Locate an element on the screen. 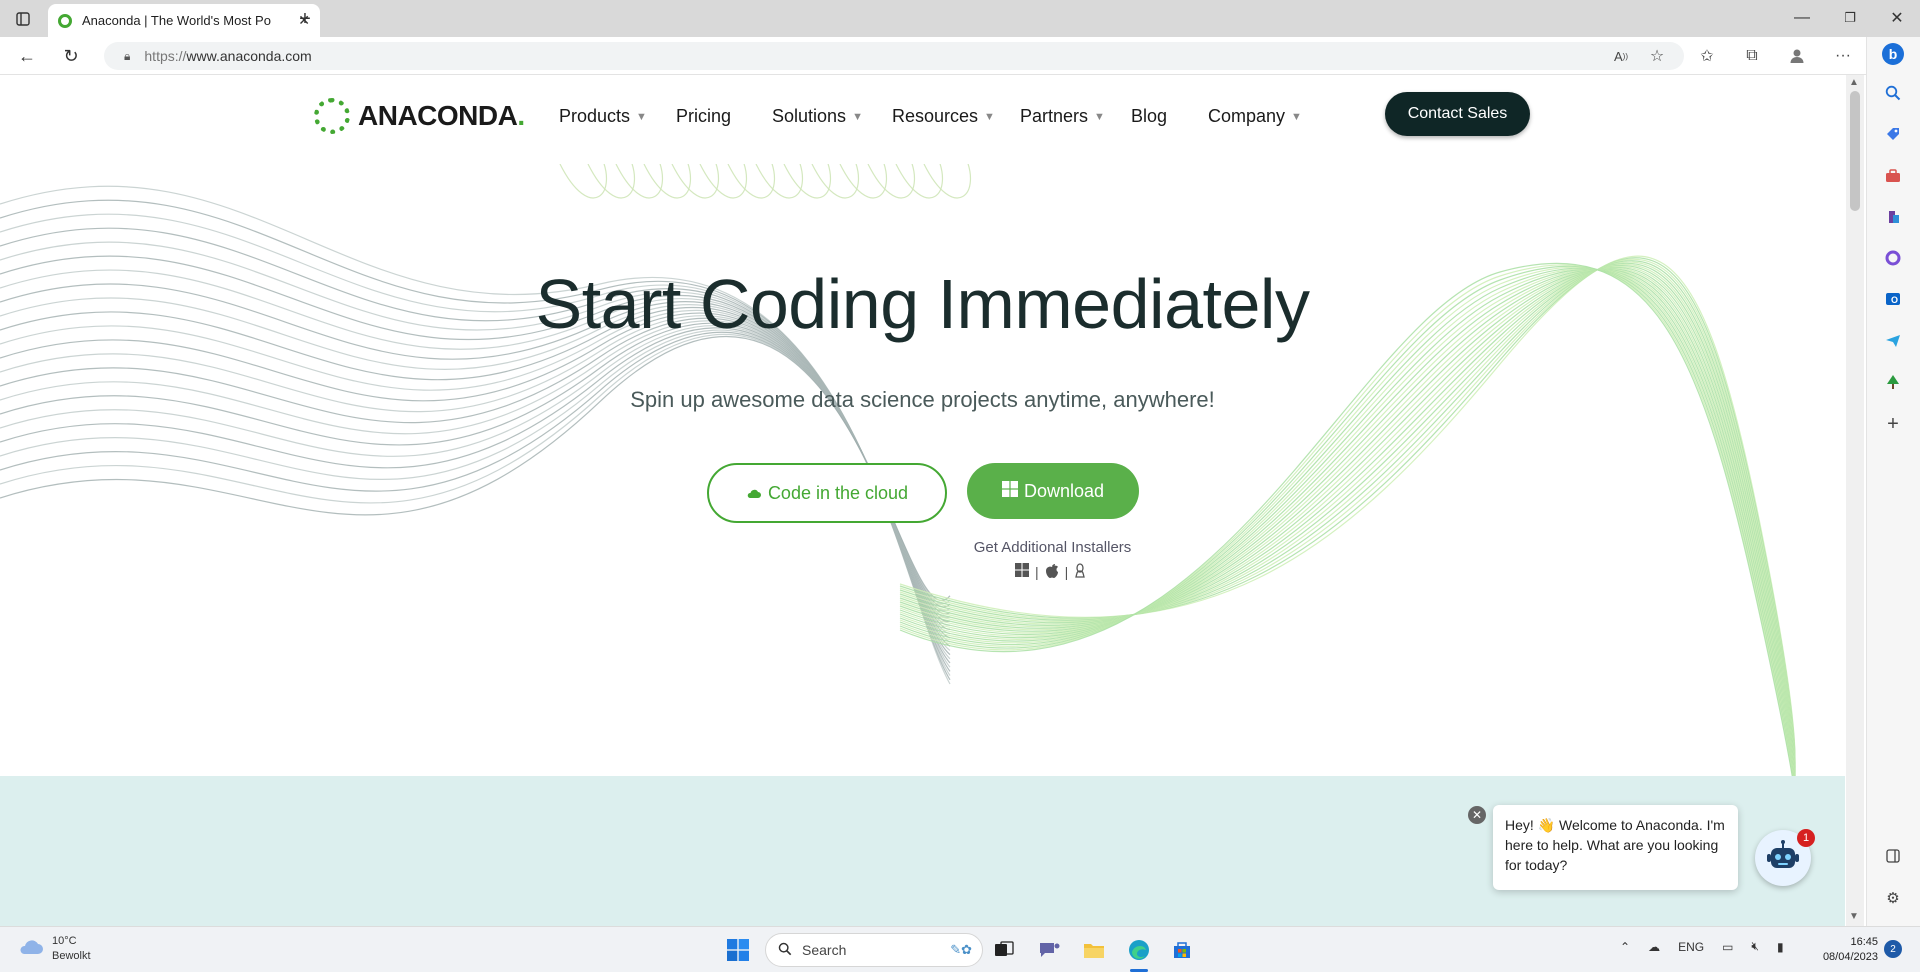 The image size is (1920, 972). display-icon: ▭ is located at coordinates (1727, 947).